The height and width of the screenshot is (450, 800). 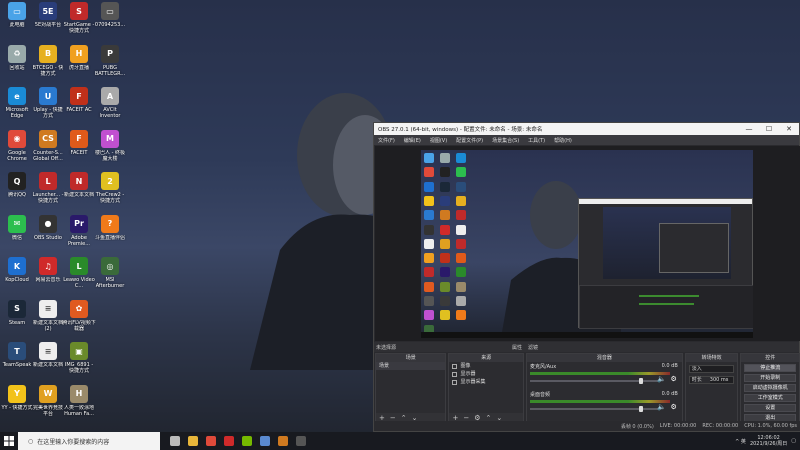 What do you see at coordinates (79, 351) in the screenshot?
I see `app-icon: ▣` at bounding box center [79, 351].